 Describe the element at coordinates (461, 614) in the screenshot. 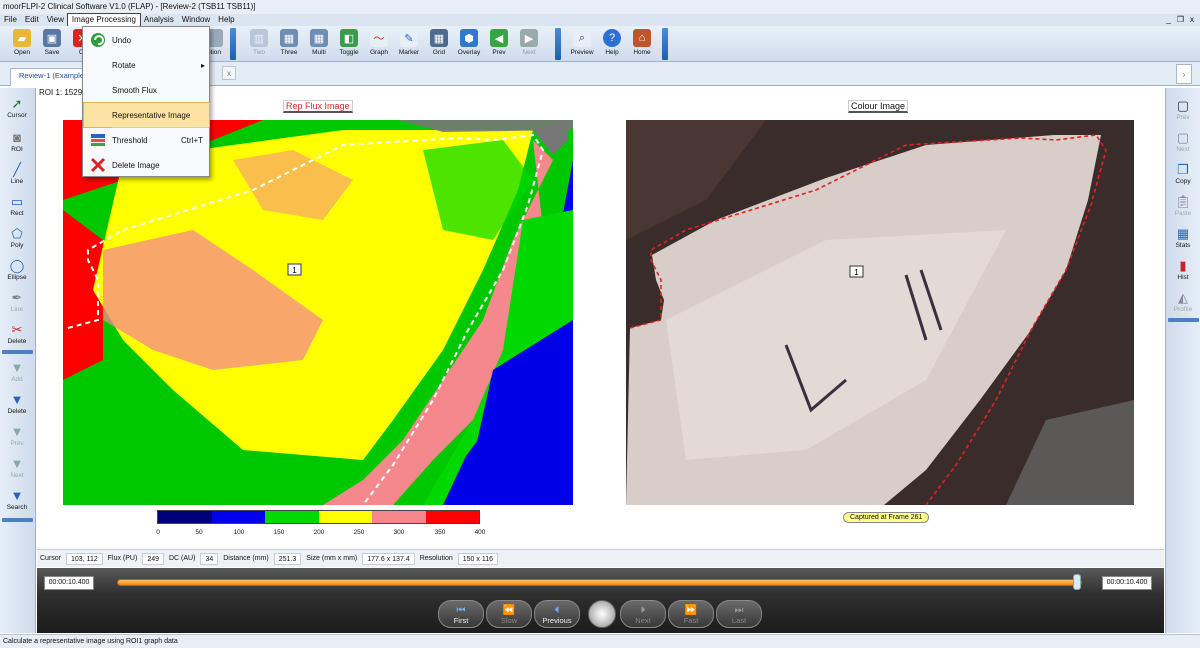

I see `first-button: ⏮ First` at that location.